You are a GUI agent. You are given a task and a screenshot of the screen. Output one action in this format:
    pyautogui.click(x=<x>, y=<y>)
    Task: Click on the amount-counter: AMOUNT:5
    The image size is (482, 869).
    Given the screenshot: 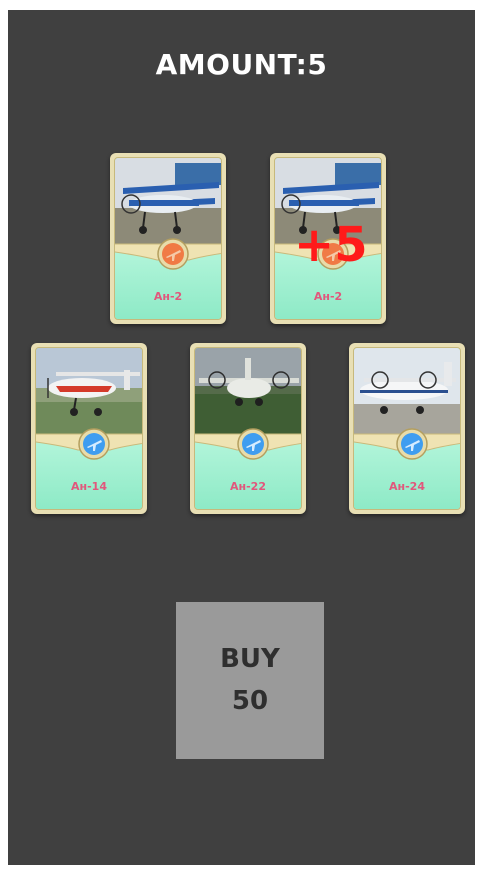 What is the action you would take?
    pyautogui.click(x=241, y=64)
    